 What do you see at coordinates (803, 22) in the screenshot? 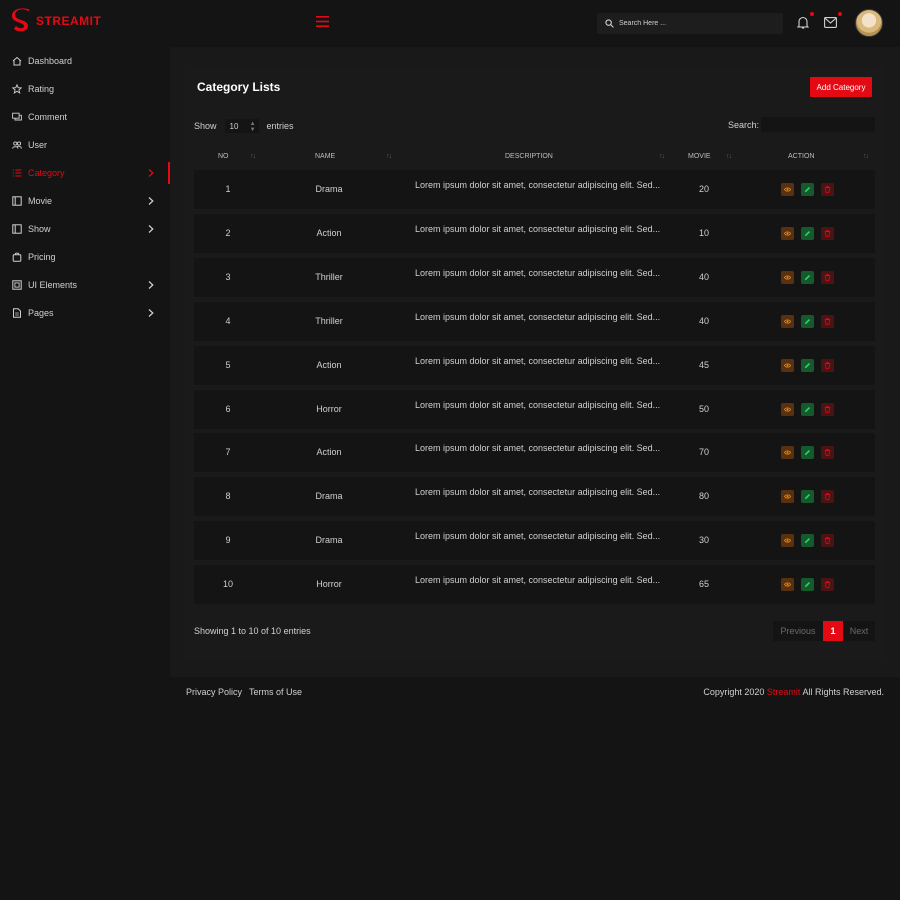
I see `bell-icon` at bounding box center [803, 22].